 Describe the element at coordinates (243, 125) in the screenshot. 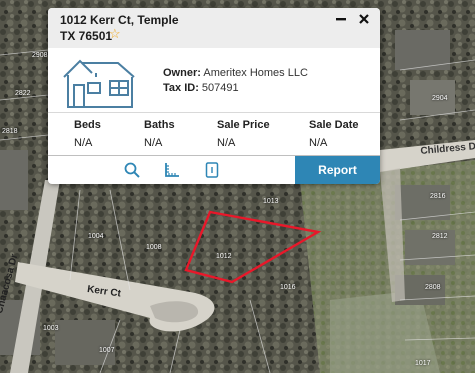

I see `sale-price-header: Sale Price` at that location.